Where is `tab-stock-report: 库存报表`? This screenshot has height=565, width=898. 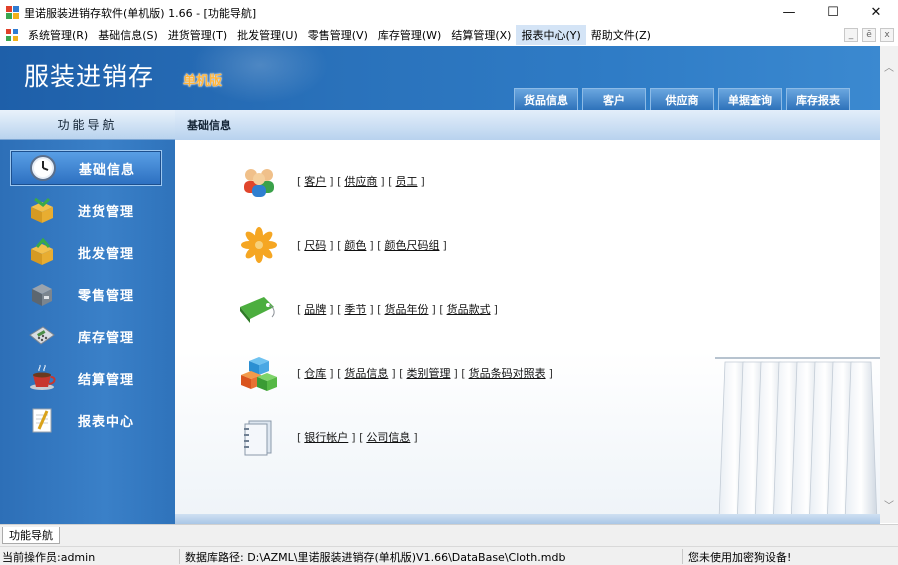
tab-stock-report: 库存报表 is located at coordinates (818, 99).